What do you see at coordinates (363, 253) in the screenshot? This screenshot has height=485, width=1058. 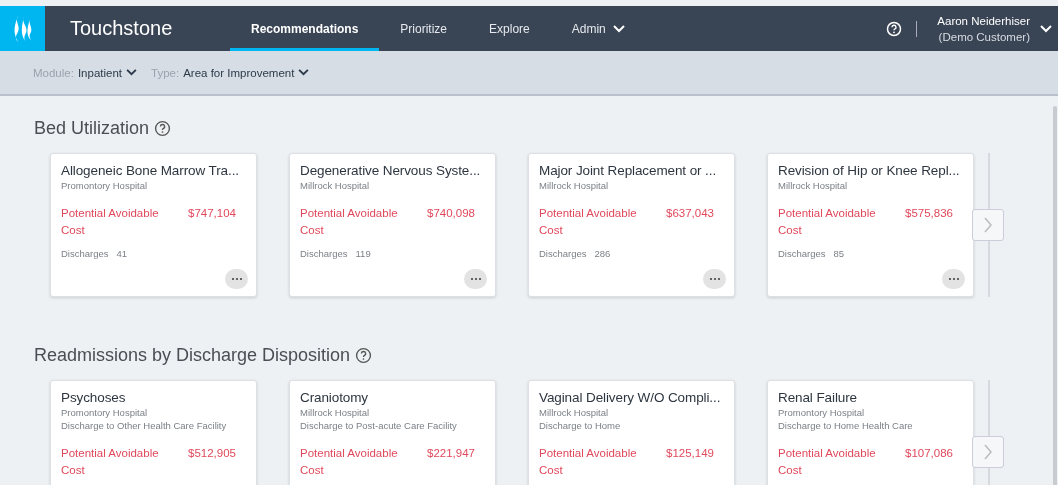 I see `discharges-count: 119` at bounding box center [363, 253].